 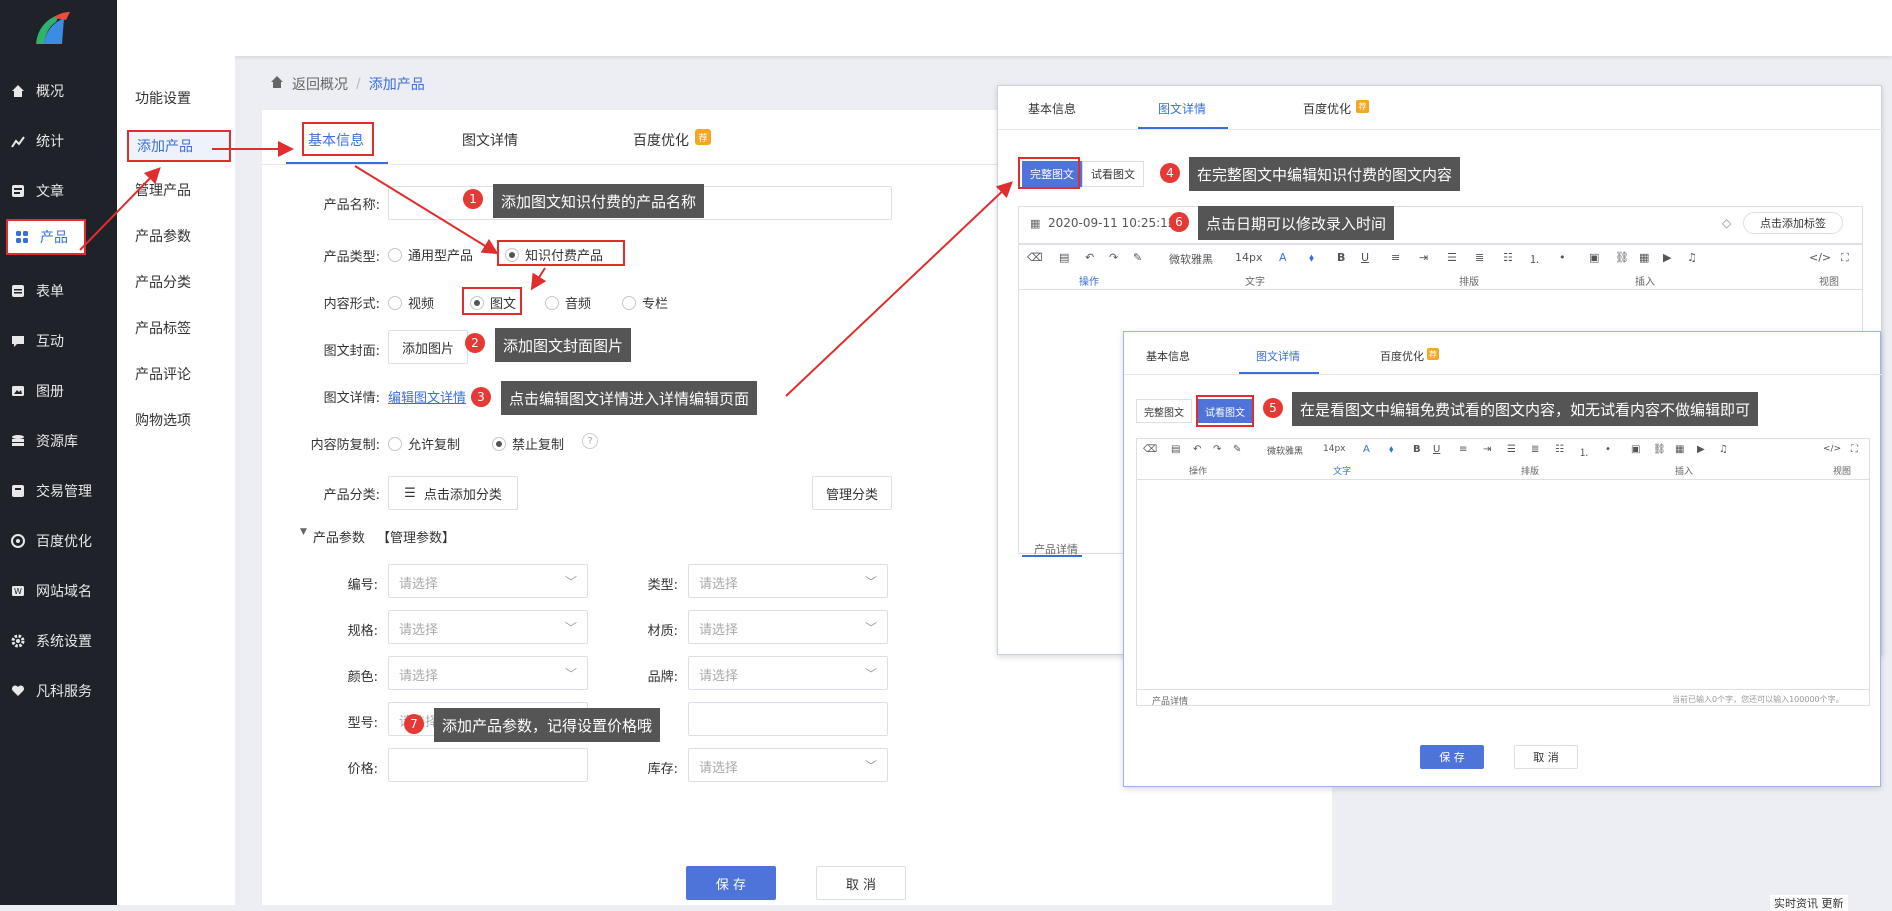 I want to click on annotation-arrows, so click(x=546, y=269).